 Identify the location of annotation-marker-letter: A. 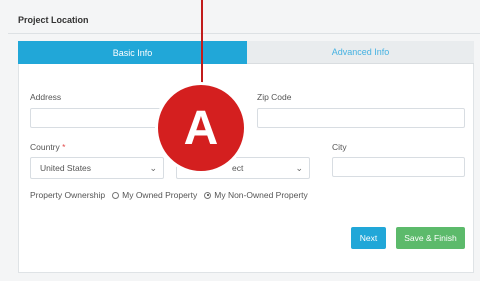
(201, 128).